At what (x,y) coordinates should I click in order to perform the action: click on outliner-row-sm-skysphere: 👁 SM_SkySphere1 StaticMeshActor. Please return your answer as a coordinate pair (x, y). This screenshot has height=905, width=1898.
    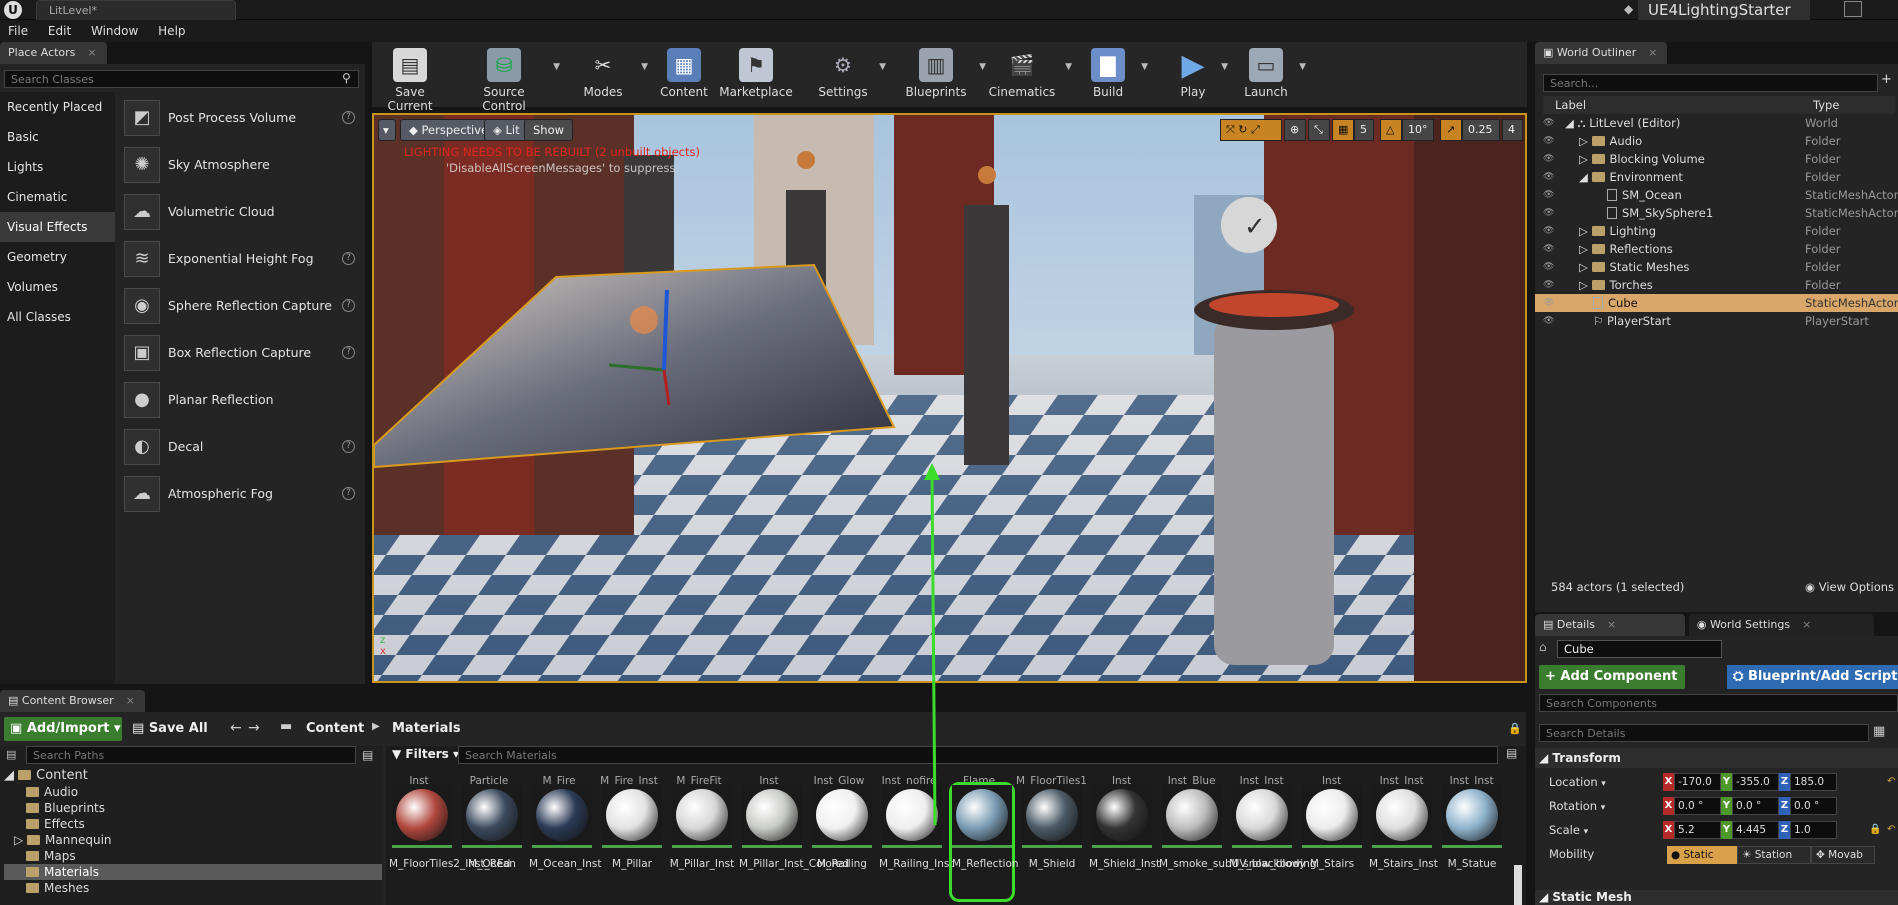
    Looking at the image, I should click on (1716, 213).